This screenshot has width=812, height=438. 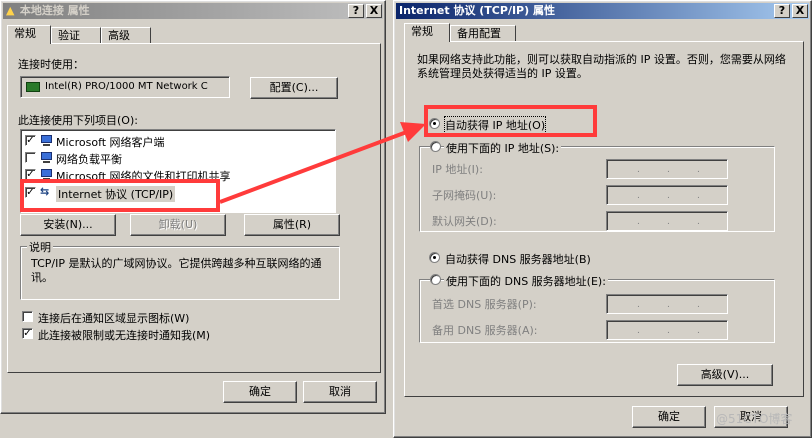 I want to click on left-ok-button: 确定, so click(x=260, y=392).